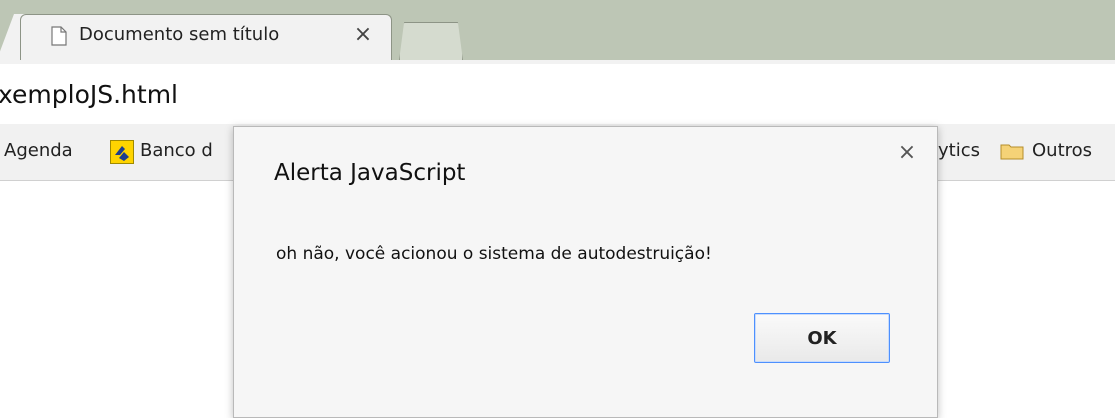 This screenshot has width=1115, height=418. I want to click on bookmark-agenda: Agenda, so click(38, 150).